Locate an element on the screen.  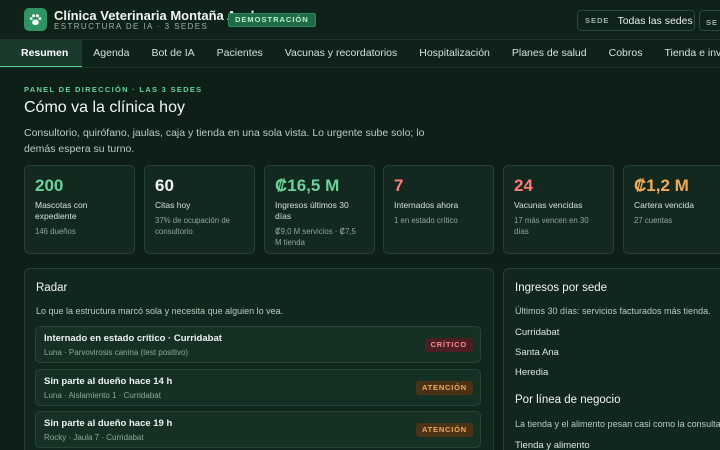
stat-value: ₡16,5 M is located at coordinates (307, 185).